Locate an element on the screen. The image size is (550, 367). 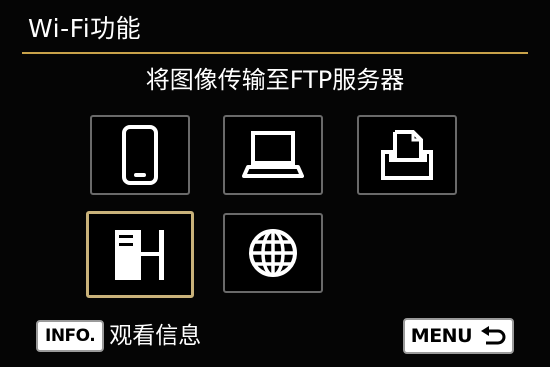
printer-icon is located at coordinates (407, 155).